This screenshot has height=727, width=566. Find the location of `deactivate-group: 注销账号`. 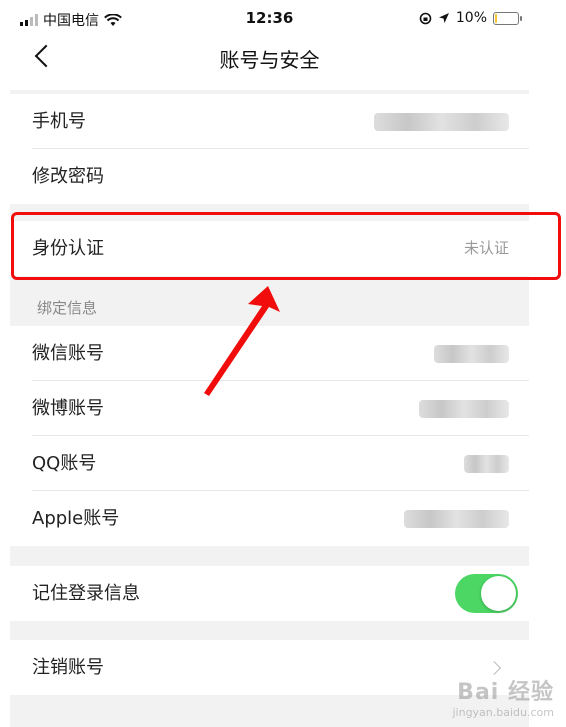

deactivate-group: 注销账号 is located at coordinates (269, 667).